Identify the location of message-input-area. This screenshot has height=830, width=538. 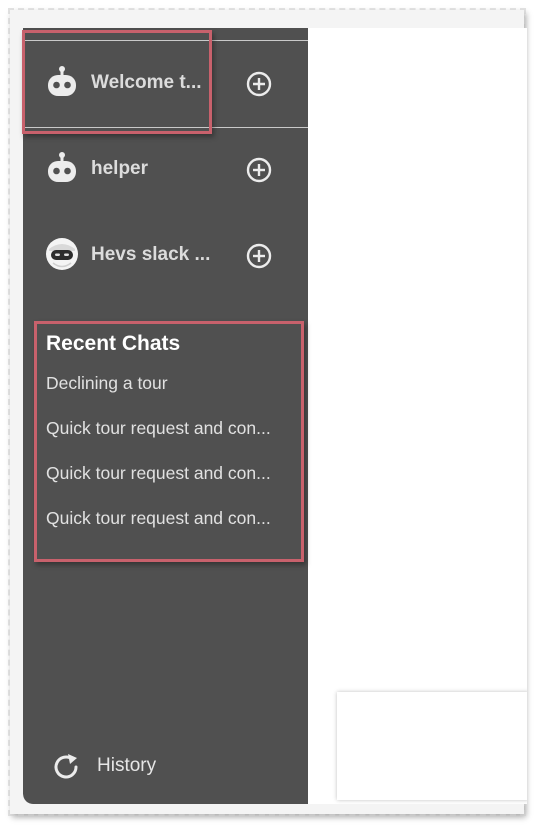
(432, 746).